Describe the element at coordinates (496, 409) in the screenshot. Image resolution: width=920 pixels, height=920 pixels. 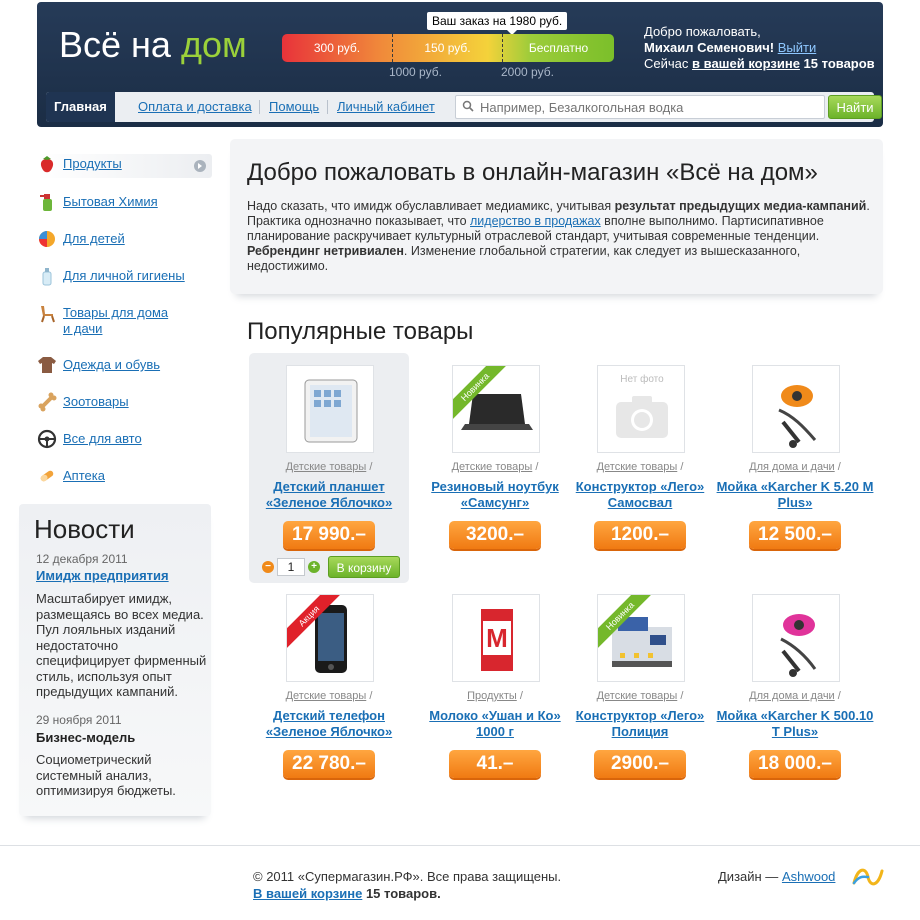
I see `laptop-image: Новинка` at that location.